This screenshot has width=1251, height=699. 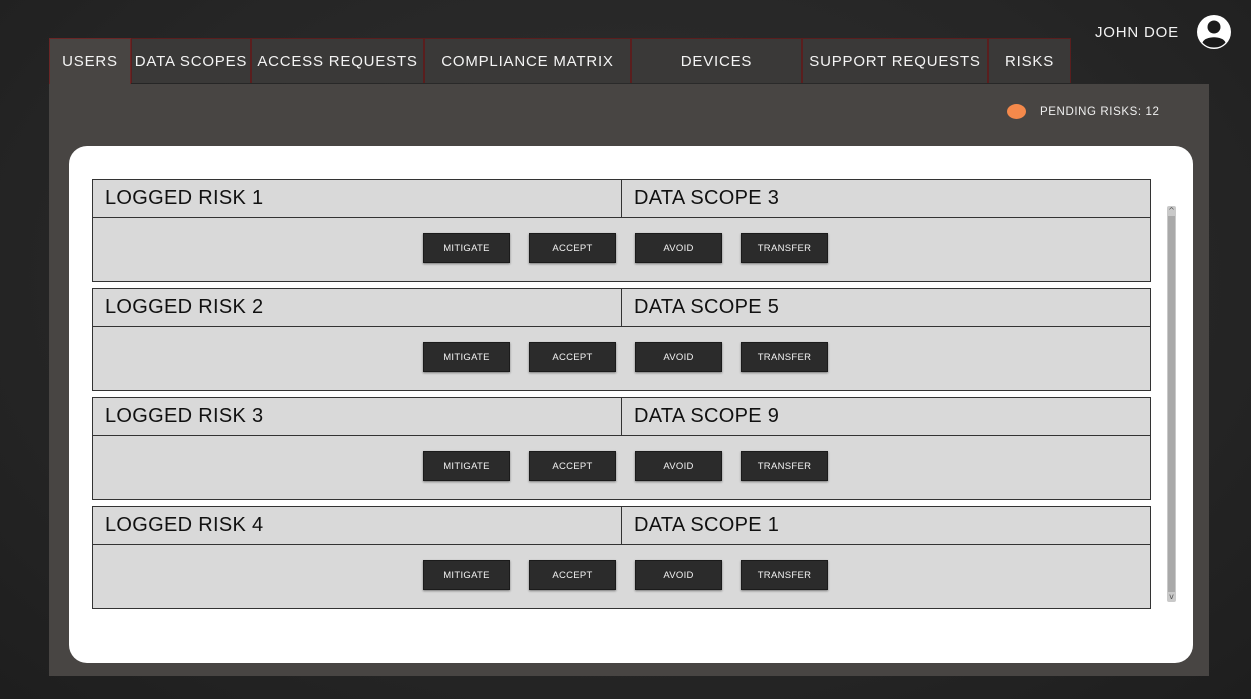 What do you see at coordinates (1029, 60) in the screenshot?
I see `tab-risks: RISKS` at bounding box center [1029, 60].